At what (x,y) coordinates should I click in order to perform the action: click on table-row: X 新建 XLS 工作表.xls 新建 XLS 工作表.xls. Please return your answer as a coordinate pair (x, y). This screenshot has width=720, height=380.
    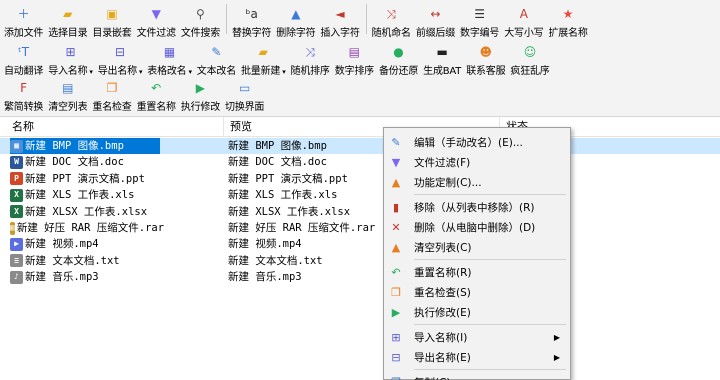
    Looking at the image, I should click on (360, 195).